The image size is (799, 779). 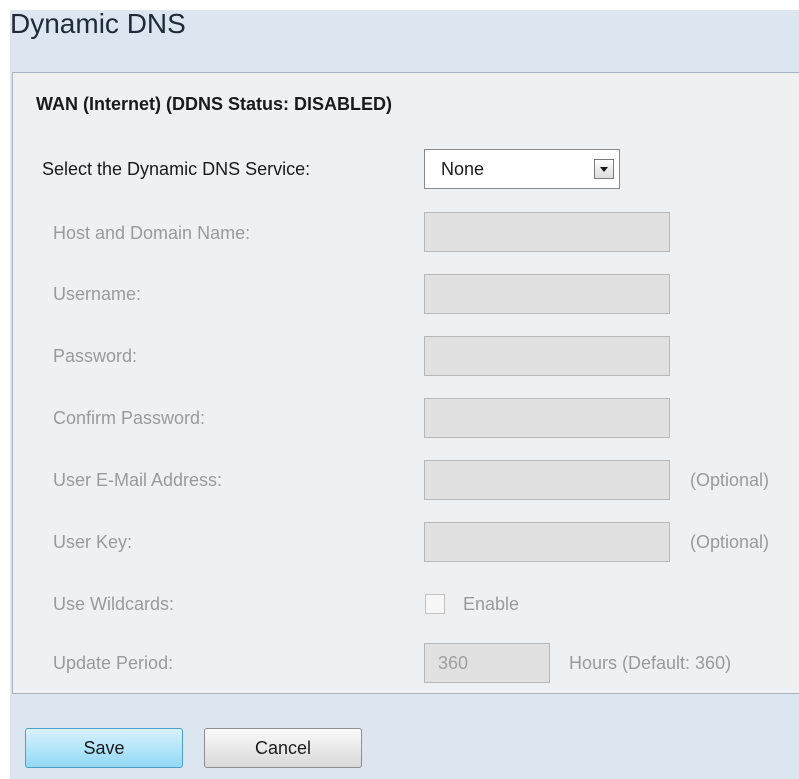 What do you see at coordinates (138, 480) in the screenshot?
I see `email-label: User E-Mail Address:` at bounding box center [138, 480].